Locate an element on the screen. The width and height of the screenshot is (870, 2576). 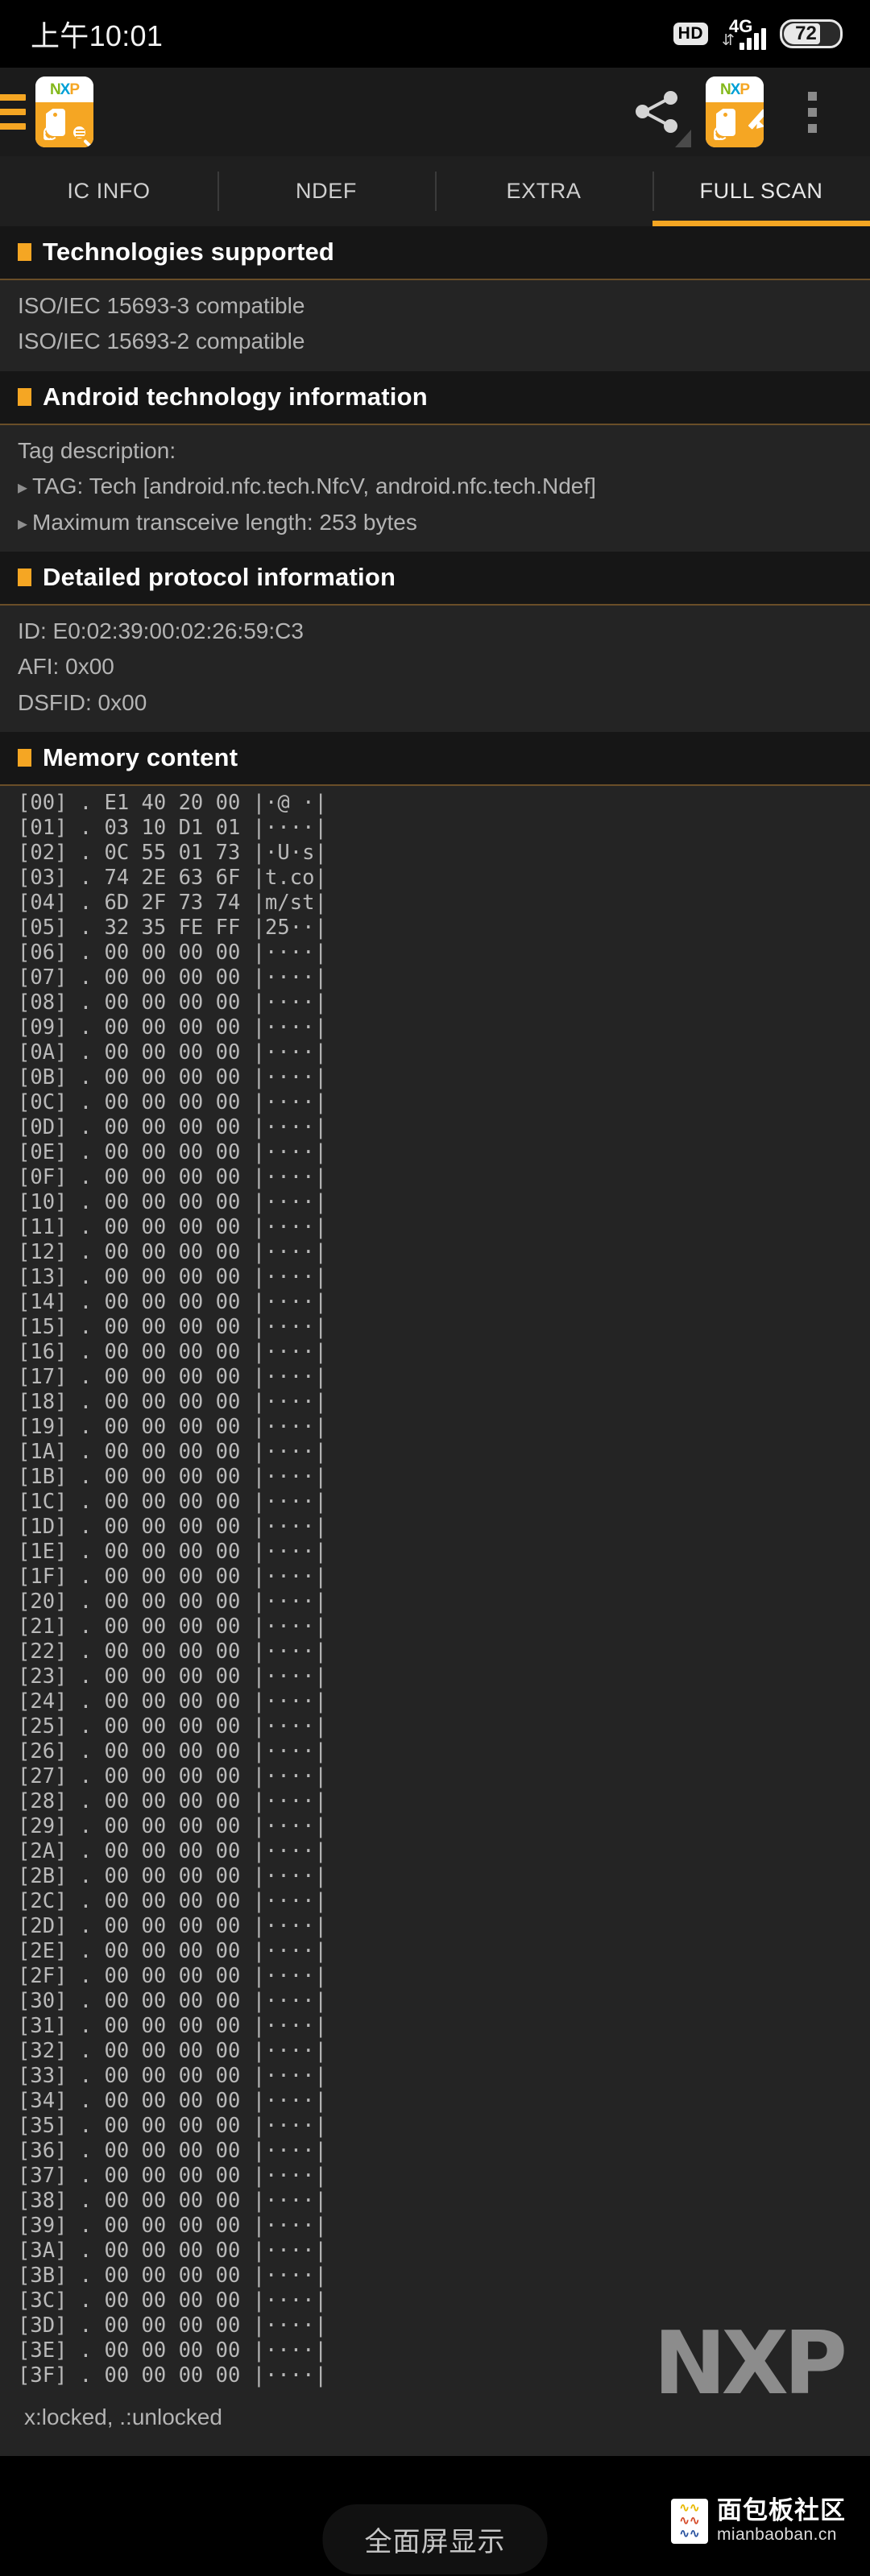
tag-description-label: Tag description: is located at coordinates (97, 450).